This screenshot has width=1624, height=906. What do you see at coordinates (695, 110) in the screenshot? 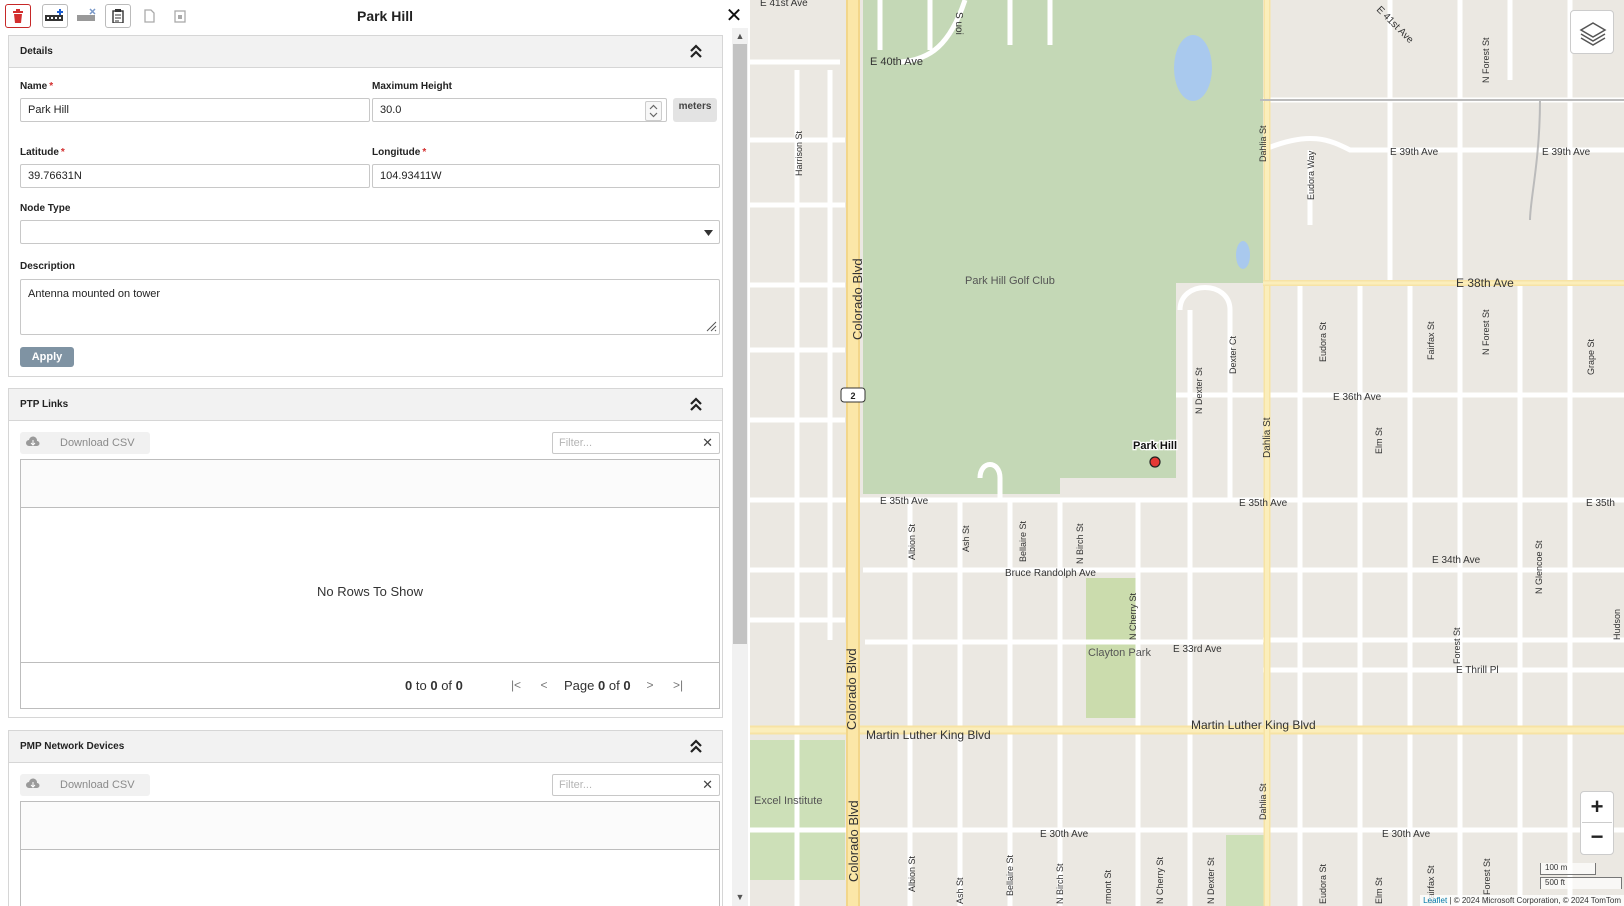
I see `unit-button: meters` at bounding box center [695, 110].